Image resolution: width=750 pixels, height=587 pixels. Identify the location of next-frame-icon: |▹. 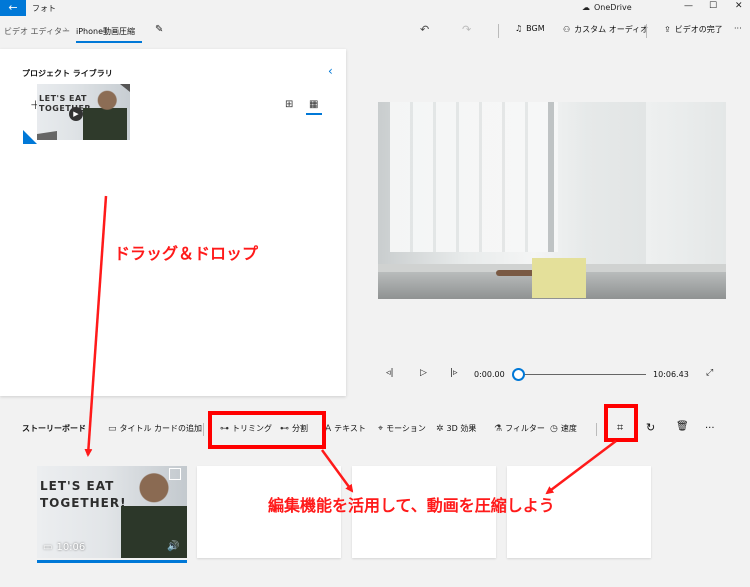
(454, 373).